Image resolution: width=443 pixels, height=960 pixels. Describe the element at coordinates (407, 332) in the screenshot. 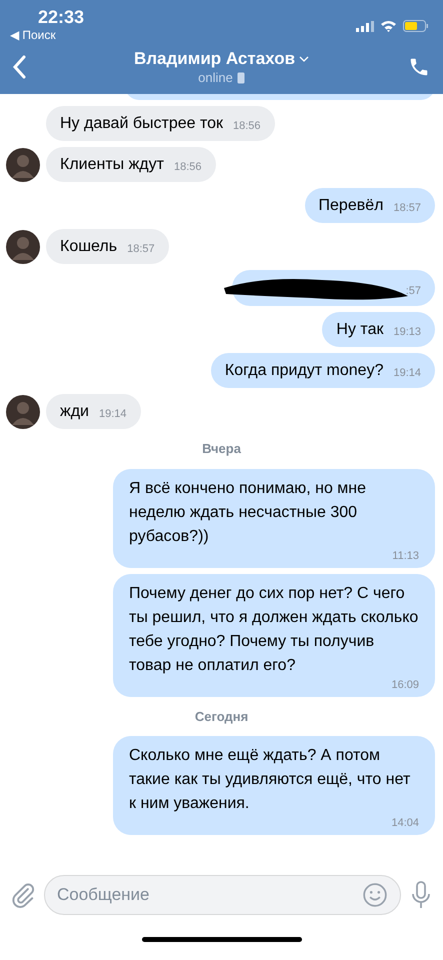

I see `message-time: 19:13` at that location.